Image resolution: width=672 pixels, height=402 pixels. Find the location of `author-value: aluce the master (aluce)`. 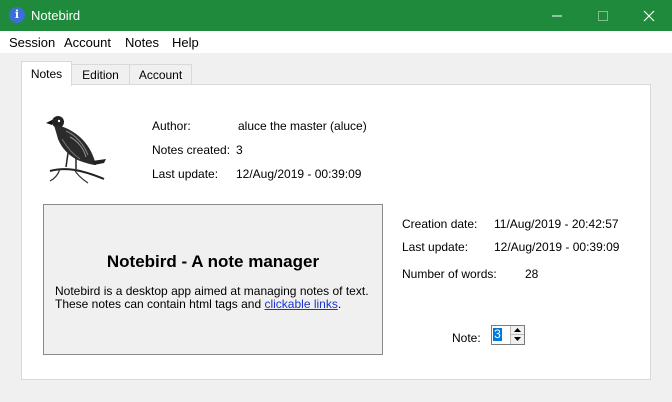

author-value: aluce the master (aluce) is located at coordinates (302, 126).